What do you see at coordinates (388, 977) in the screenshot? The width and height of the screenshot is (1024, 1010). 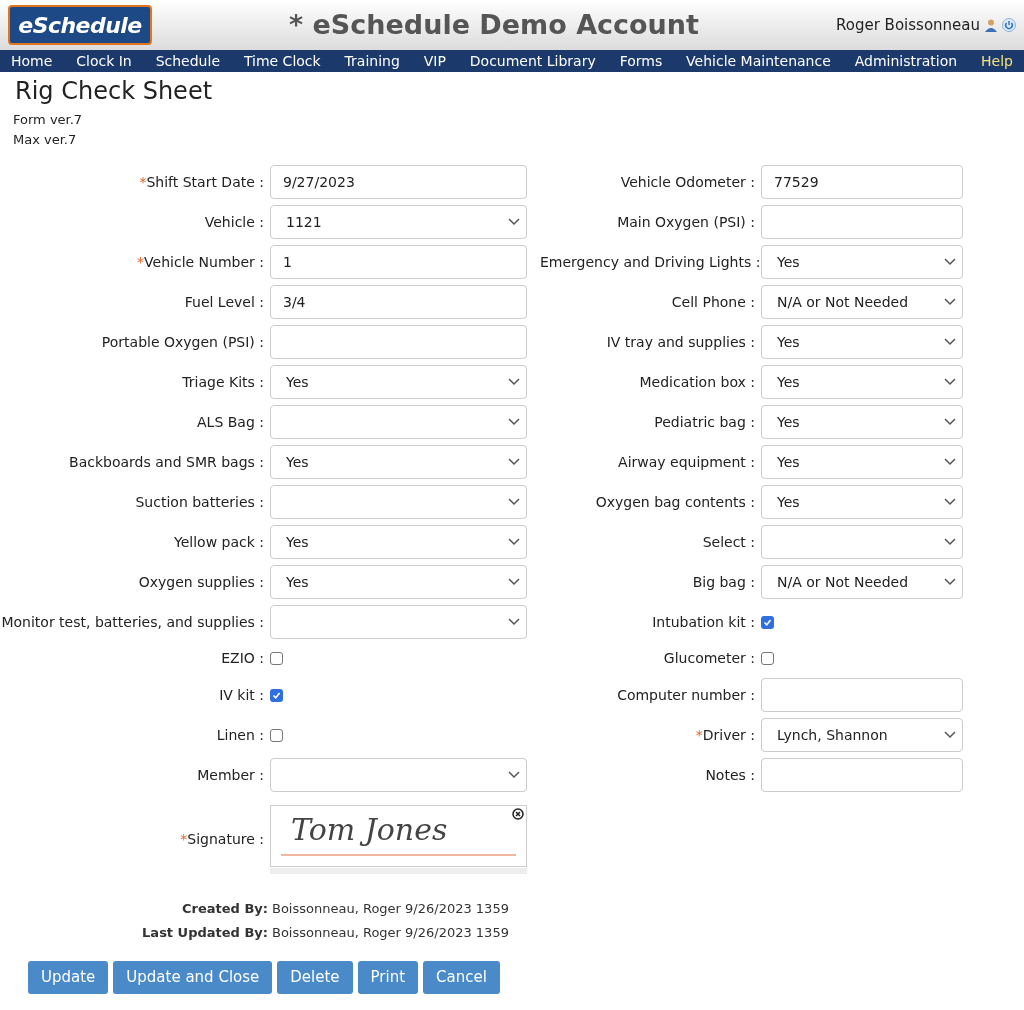 I see `action-button: Print` at bounding box center [388, 977].